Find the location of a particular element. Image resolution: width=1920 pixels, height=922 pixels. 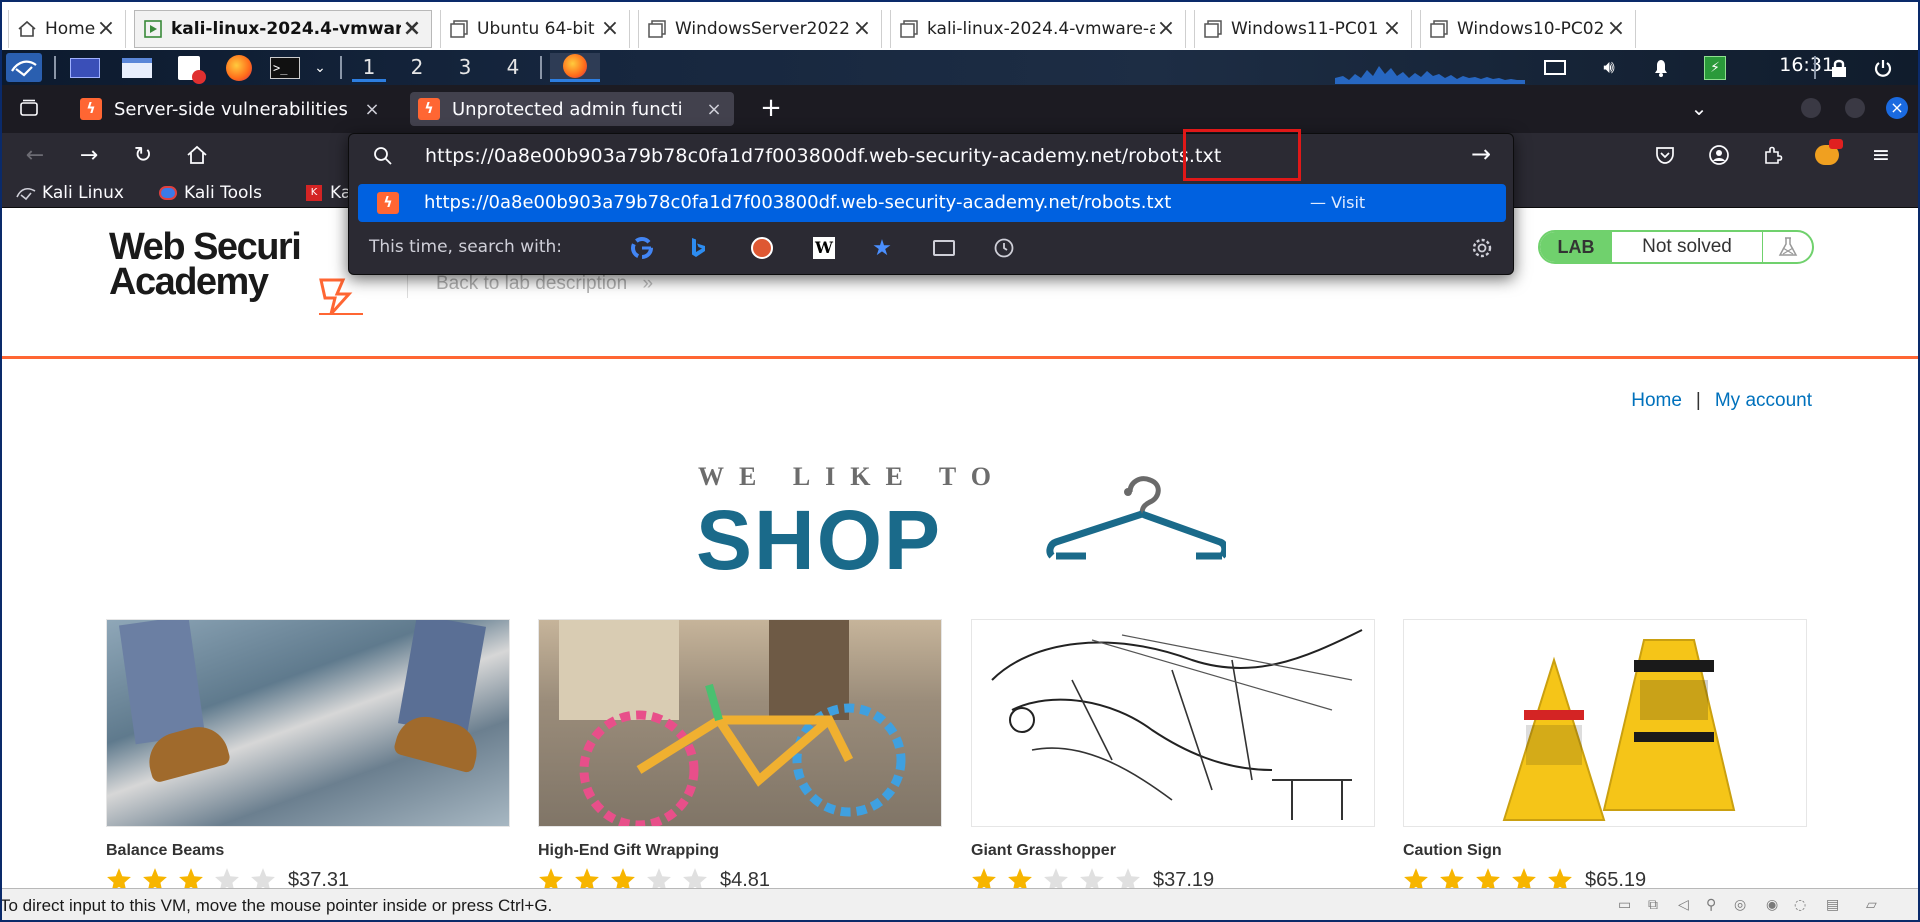

hard-disk-icon: ▭ is located at coordinates (1628, 906).